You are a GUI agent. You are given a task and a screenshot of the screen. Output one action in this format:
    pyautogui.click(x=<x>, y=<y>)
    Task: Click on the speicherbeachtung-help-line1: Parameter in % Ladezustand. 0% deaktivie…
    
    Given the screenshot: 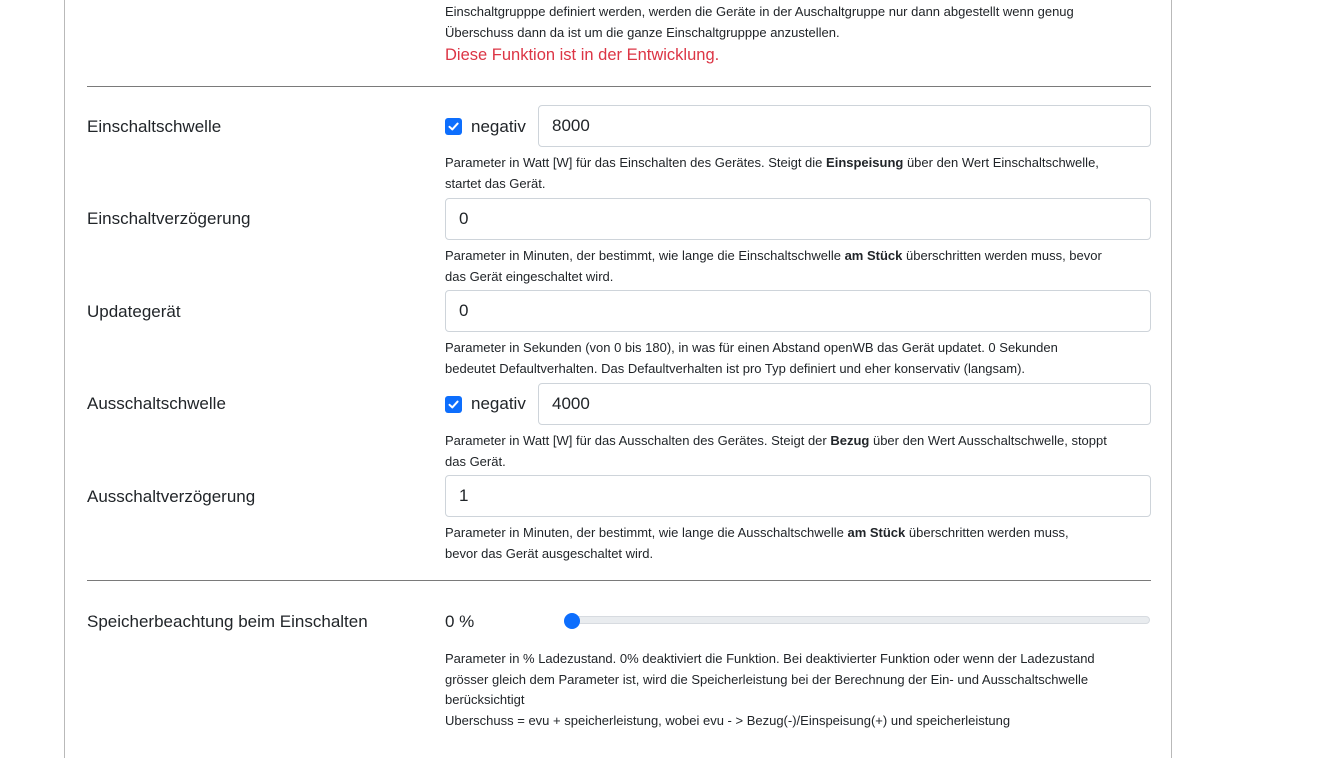 What is the action you would take?
    pyautogui.click(x=770, y=658)
    